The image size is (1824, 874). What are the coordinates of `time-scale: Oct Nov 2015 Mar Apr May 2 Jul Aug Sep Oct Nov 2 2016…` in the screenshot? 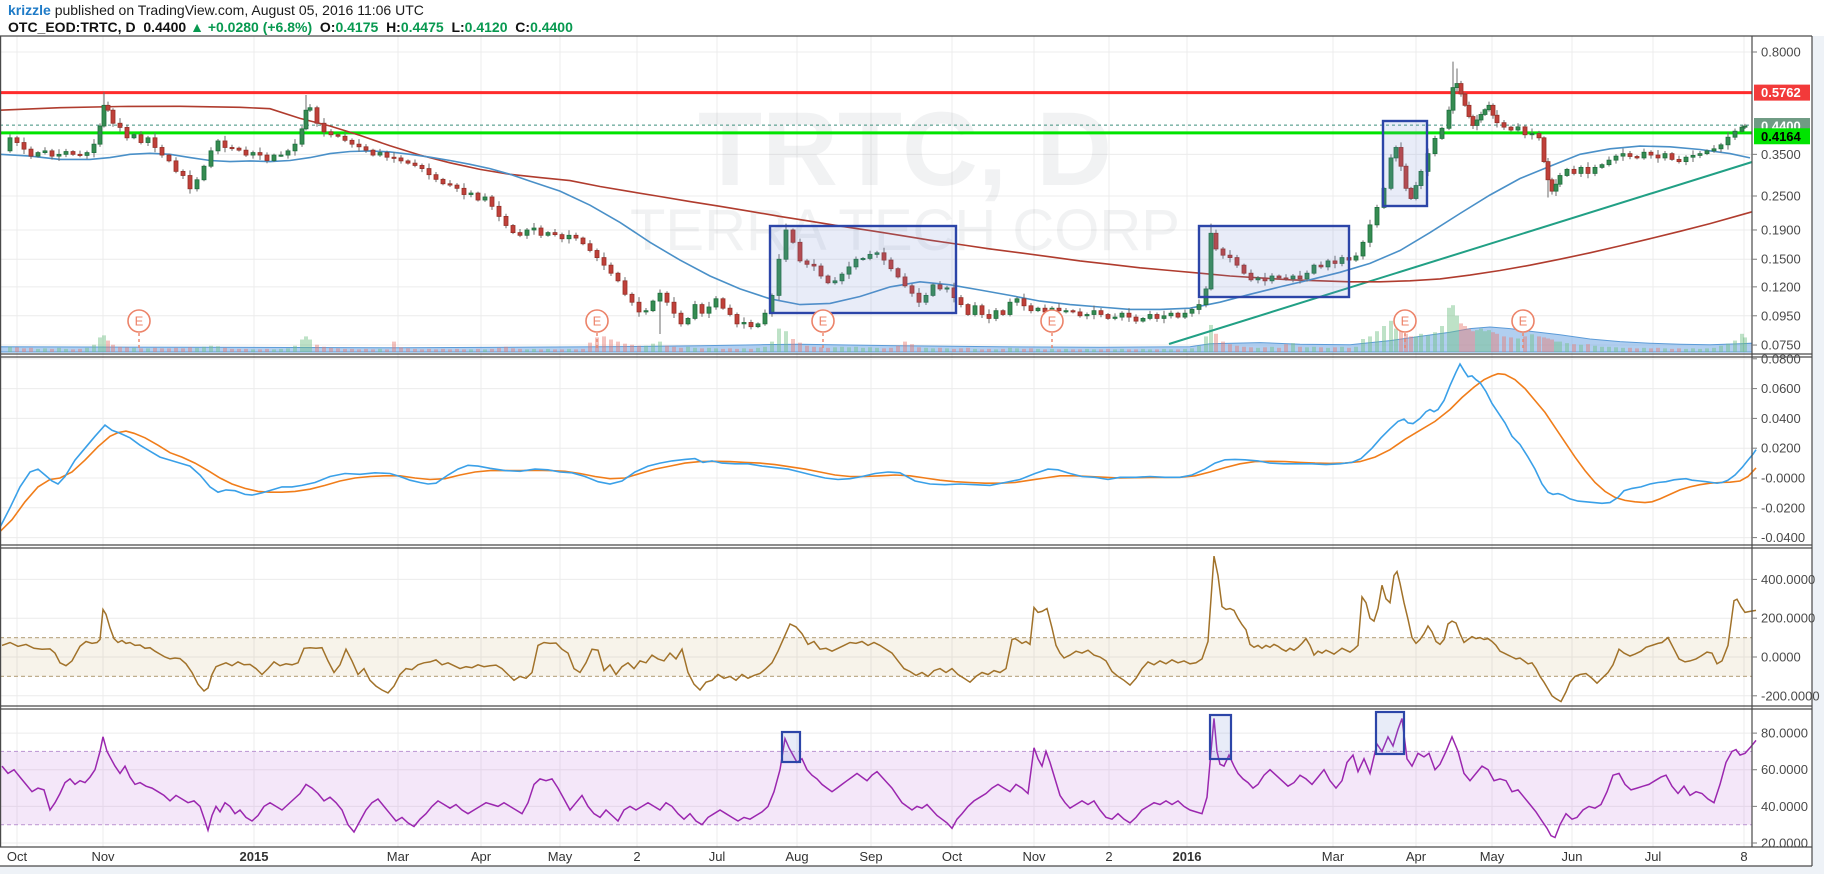 It's located at (877, 856).